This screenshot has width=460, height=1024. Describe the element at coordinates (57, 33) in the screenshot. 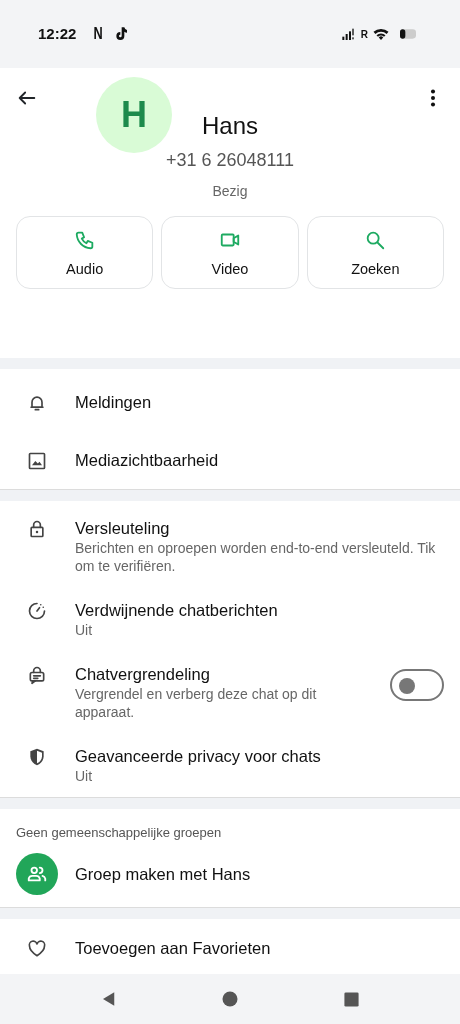

I see `clock-time: 12:22` at that location.